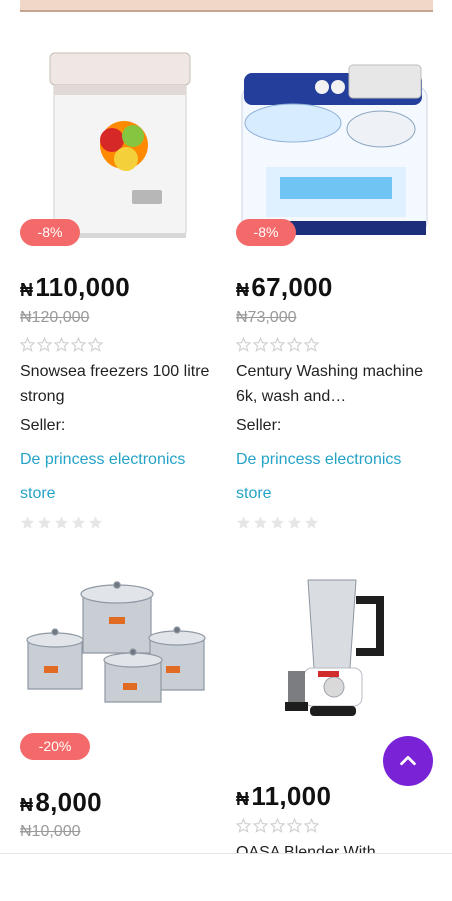 Image resolution: width=452 pixels, height=901 pixels. What do you see at coordinates (334, 665) in the screenshot?
I see `blender-image` at bounding box center [334, 665].